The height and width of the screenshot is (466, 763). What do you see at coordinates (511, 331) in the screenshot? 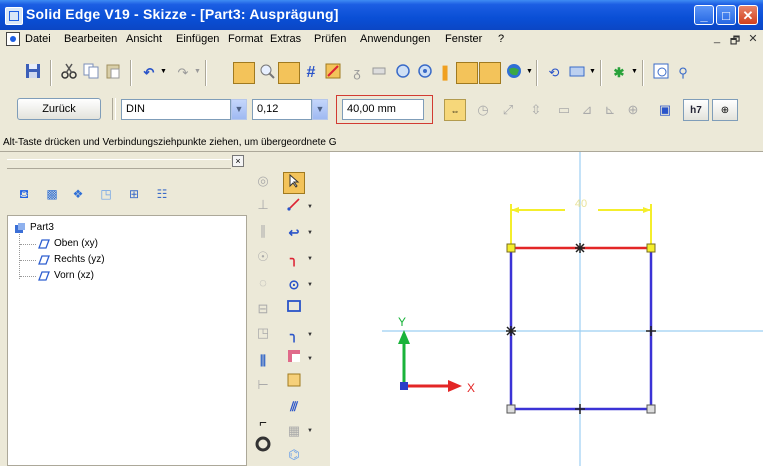
I see `midpoint-marker-left` at bounding box center [511, 331].